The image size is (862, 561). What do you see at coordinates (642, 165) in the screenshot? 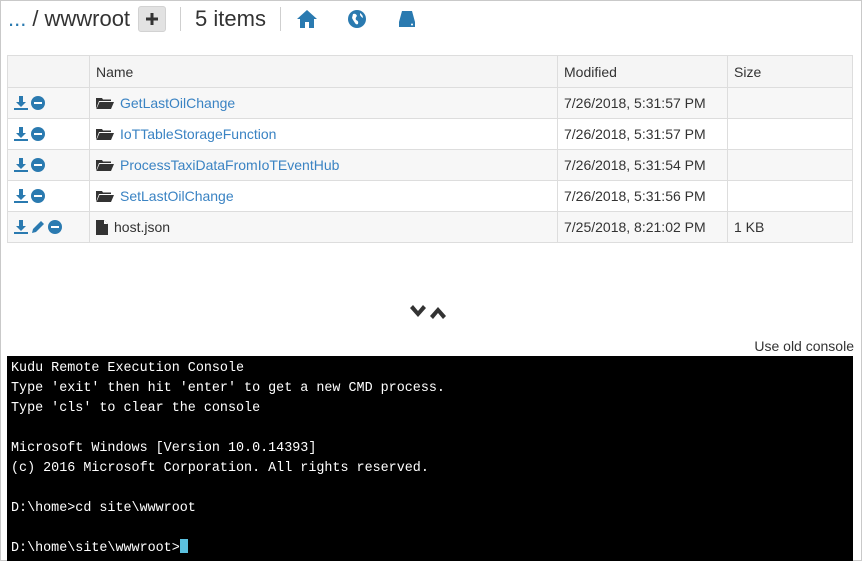
I see `modified-cell: 7/26/2018, 5:31:54 PM` at bounding box center [642, 165].